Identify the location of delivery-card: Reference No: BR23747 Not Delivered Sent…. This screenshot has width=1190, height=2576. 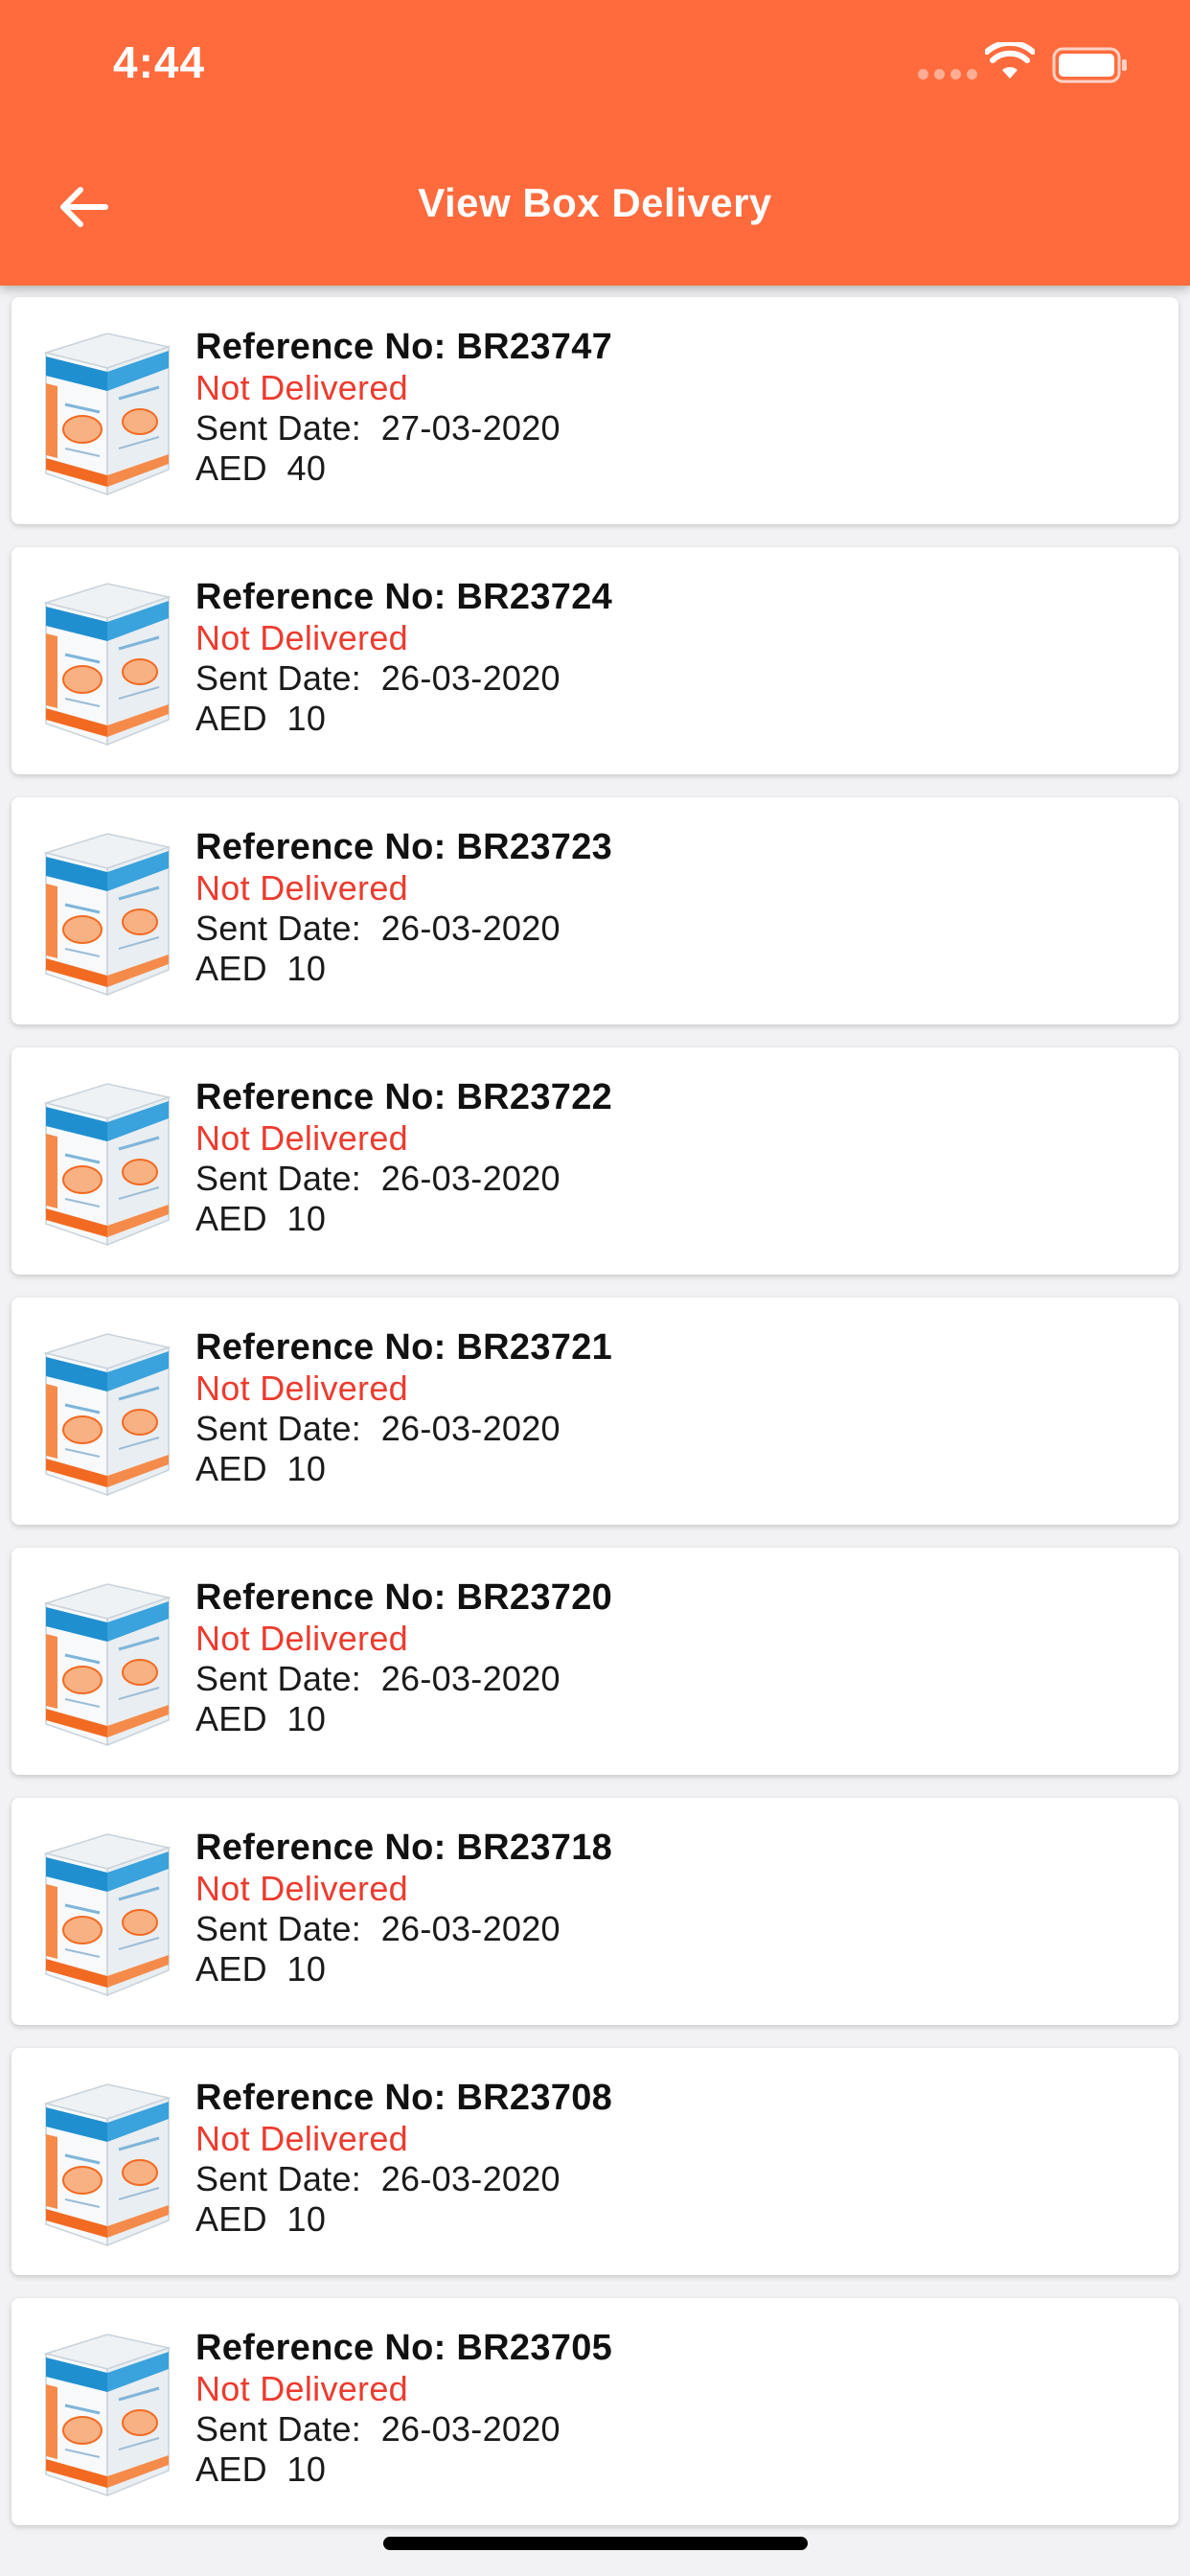
(595, 410).